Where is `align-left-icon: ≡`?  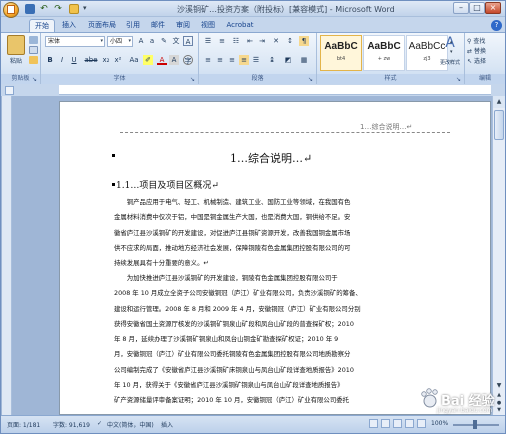
align-left-icon: ≡ is located at coordinates (208, 60).